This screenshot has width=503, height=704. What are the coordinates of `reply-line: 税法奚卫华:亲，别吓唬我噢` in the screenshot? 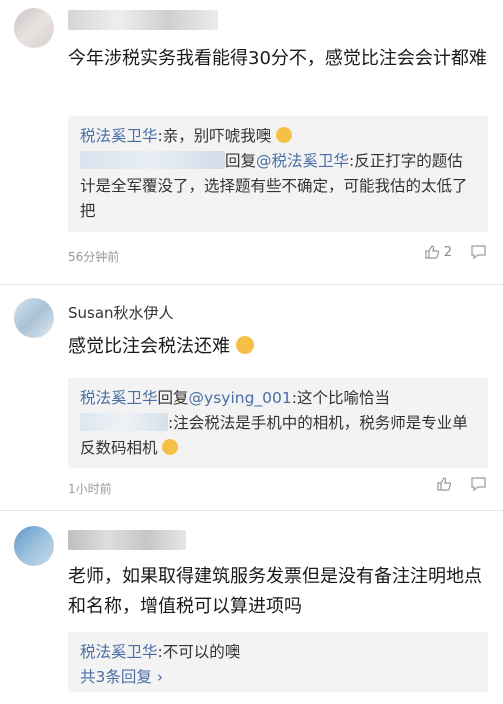 It's located at (278, 136).